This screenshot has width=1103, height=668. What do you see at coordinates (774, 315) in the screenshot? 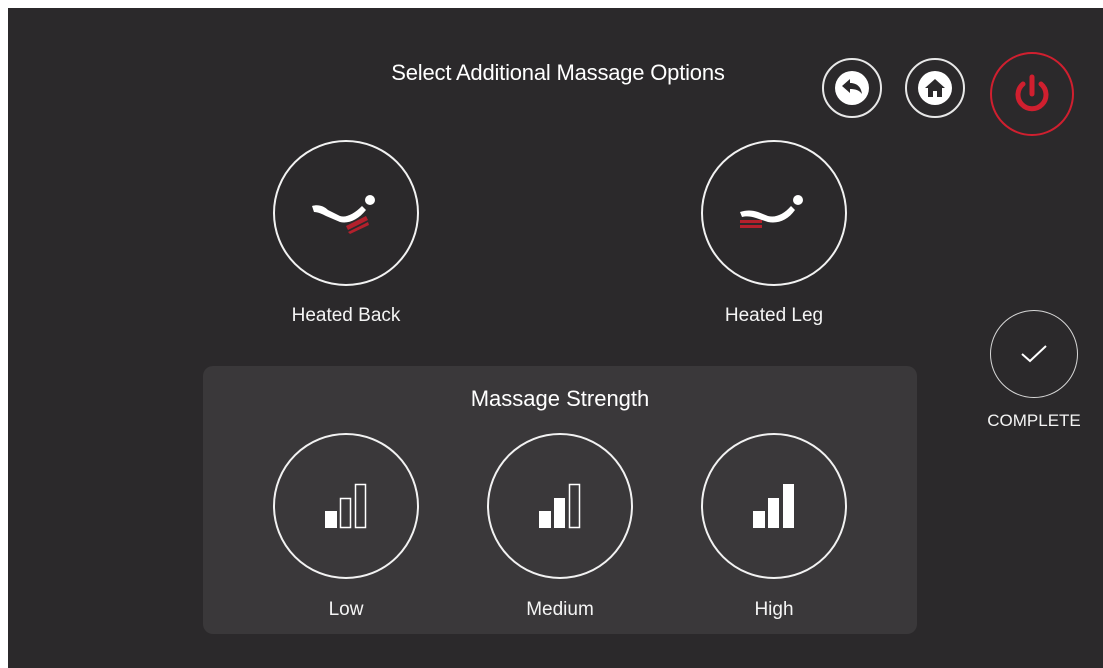
I see `heated-leg-label: Heated Leg` at bounding box center [774, 315].